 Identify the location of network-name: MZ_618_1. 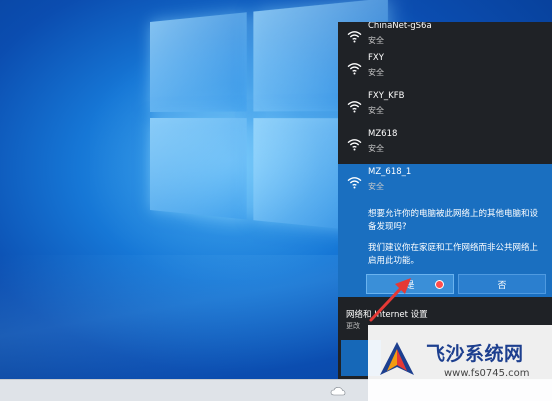
(390, 172).